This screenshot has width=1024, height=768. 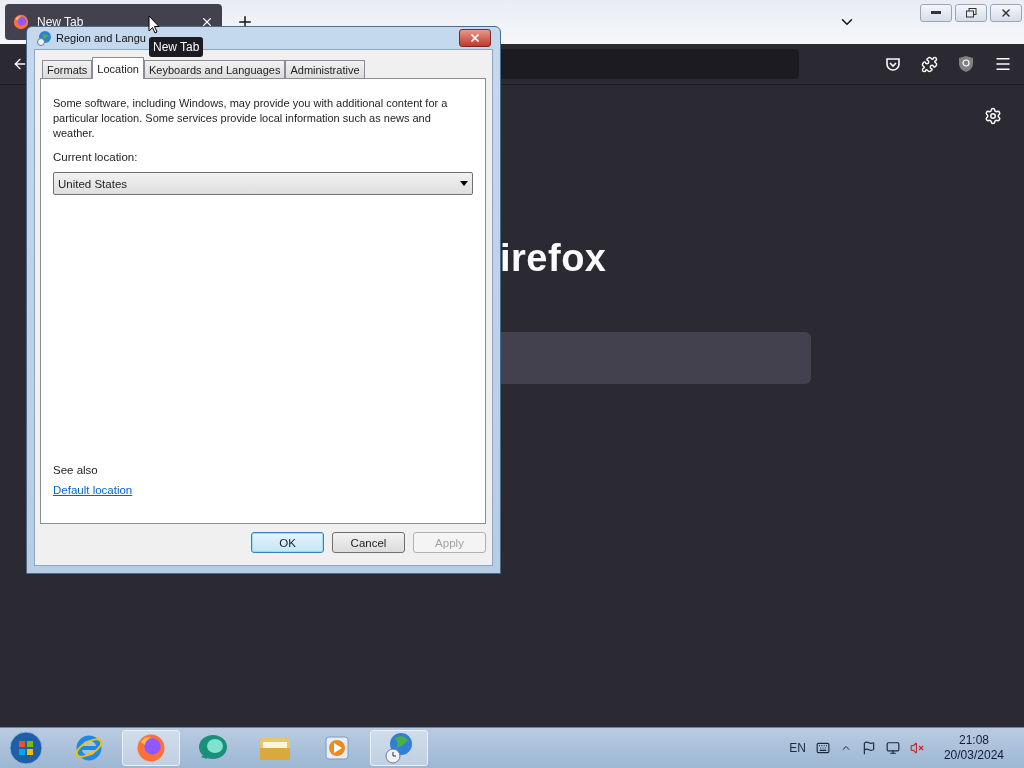 I want to click on extensions-icon, so click(x=929, y=64).